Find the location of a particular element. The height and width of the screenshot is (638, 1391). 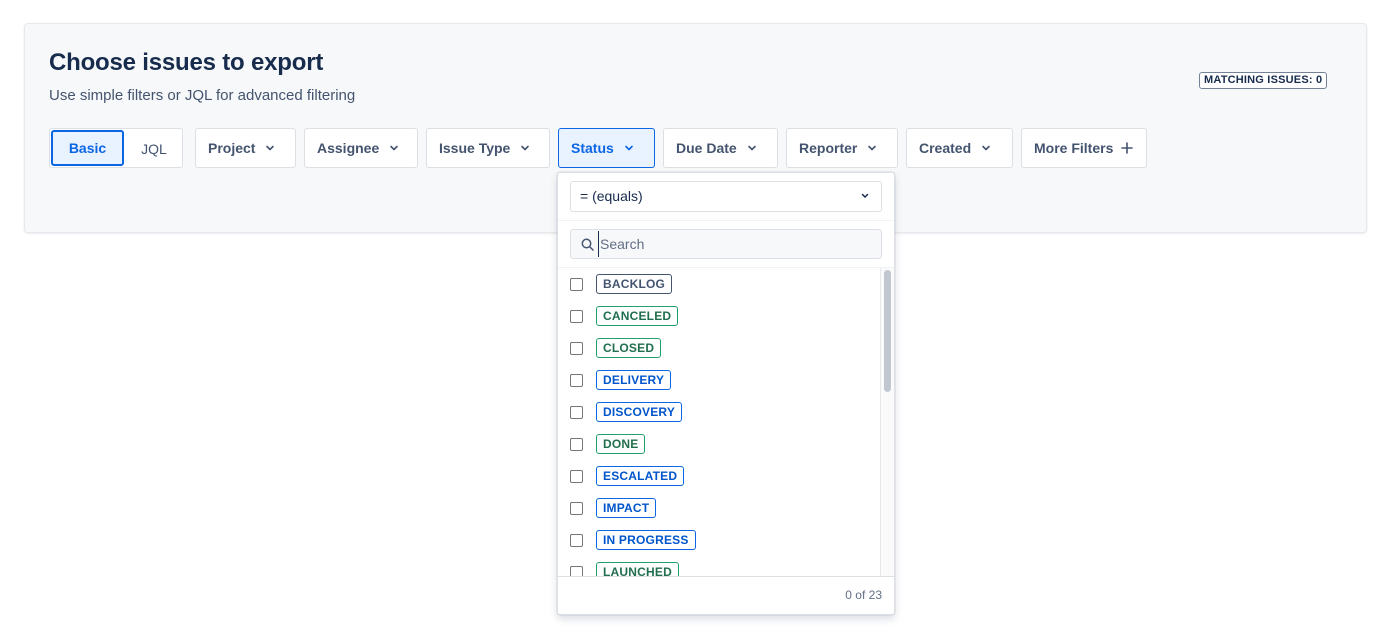

status-option-canceled: CANCELED is located at coordinates (624, 316).